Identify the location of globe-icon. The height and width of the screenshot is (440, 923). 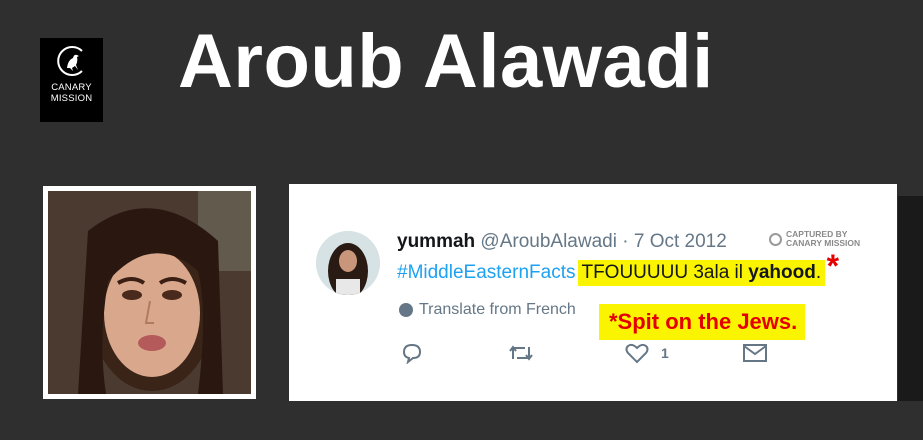
(406, 310).